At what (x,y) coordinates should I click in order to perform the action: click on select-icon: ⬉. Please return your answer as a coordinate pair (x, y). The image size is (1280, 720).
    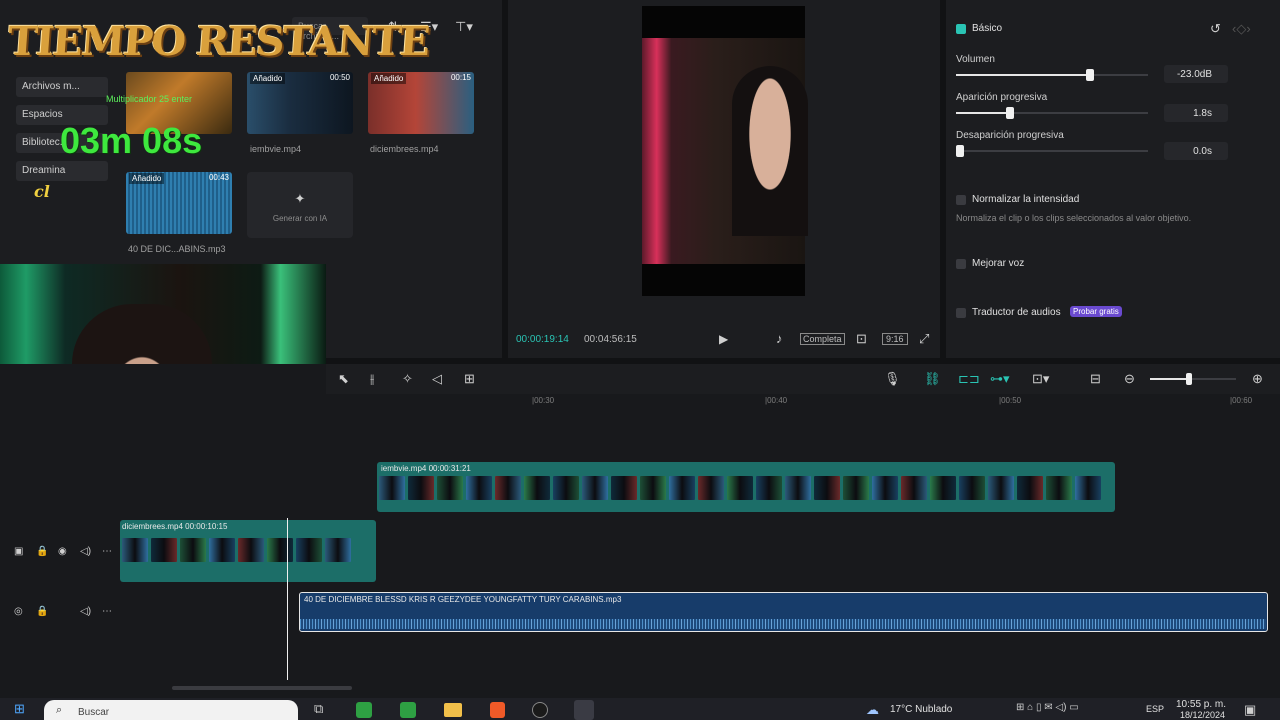
    Looking at the image, I should click on (343, 378).